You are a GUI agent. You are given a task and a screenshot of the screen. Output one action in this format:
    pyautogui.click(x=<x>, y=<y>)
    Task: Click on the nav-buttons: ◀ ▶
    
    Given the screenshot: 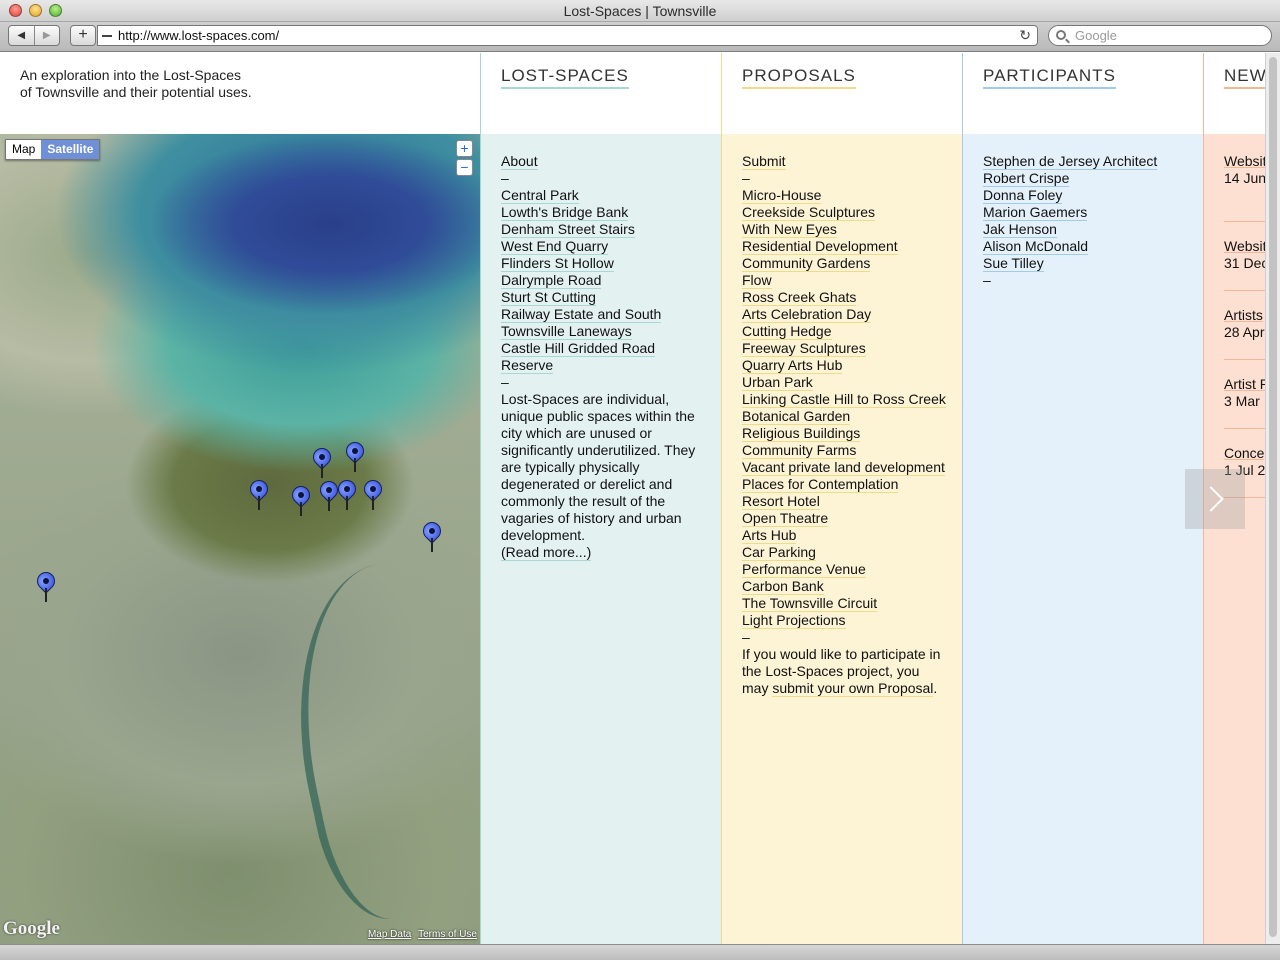 What is the action you would take?
    pyautogui.click(x=34, y=35)
    